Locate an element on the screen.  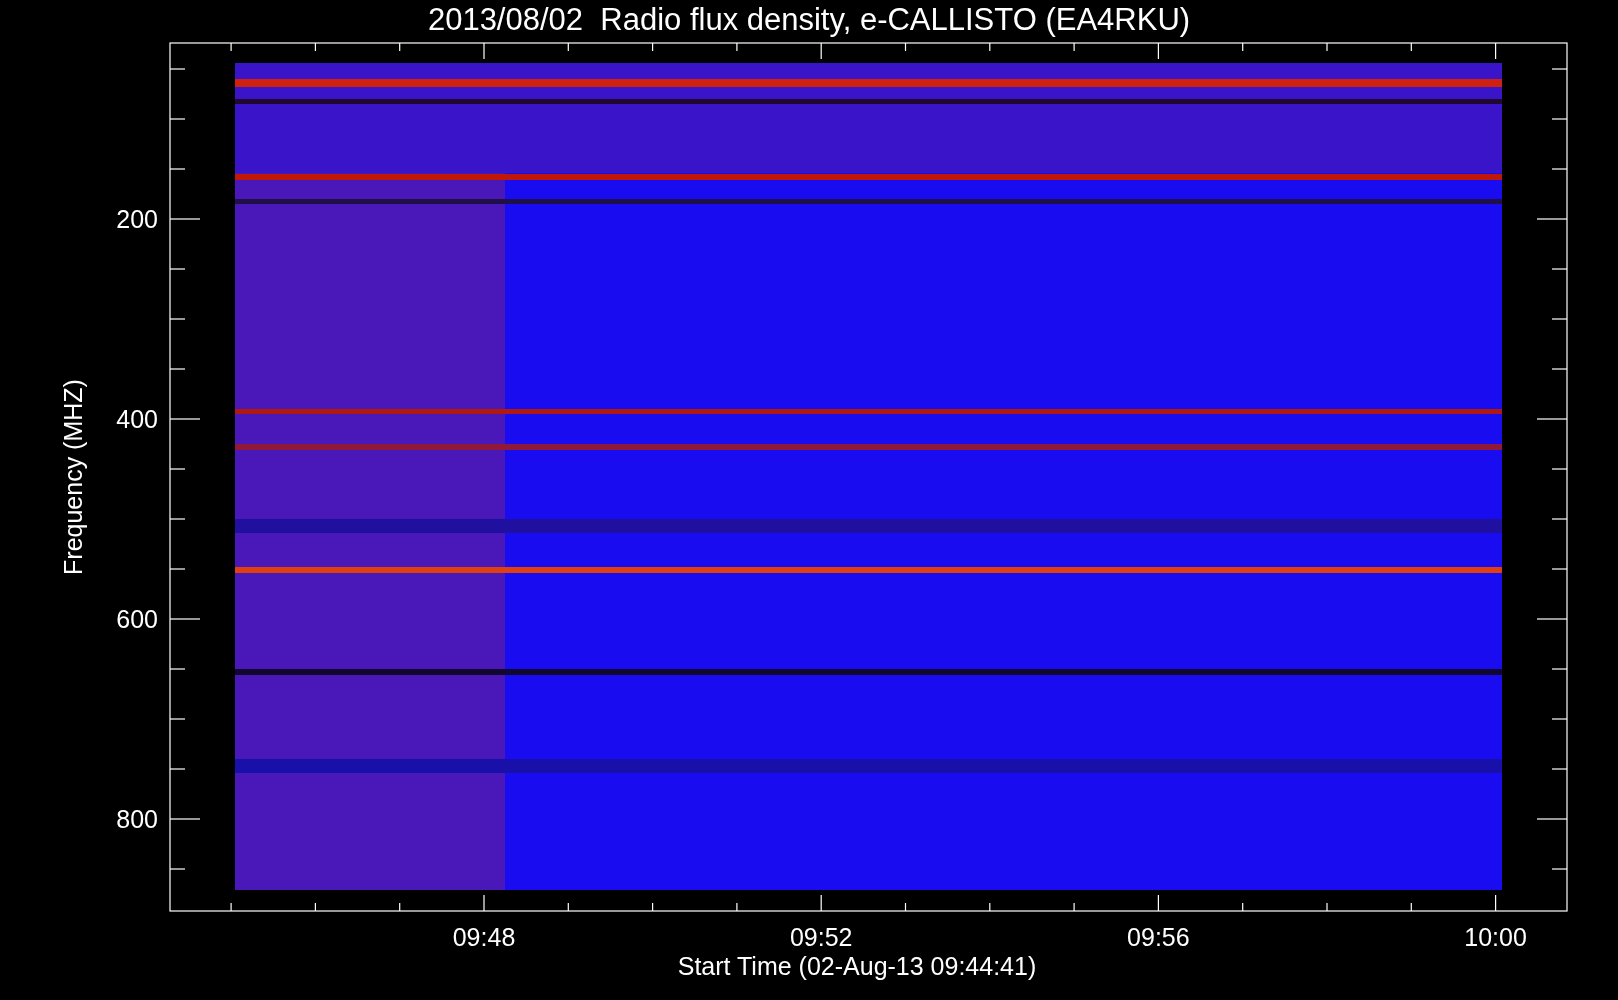
x-axis-label: Start Time (02-Aug-13 09:44:41) is located at coordinates (857, 966).